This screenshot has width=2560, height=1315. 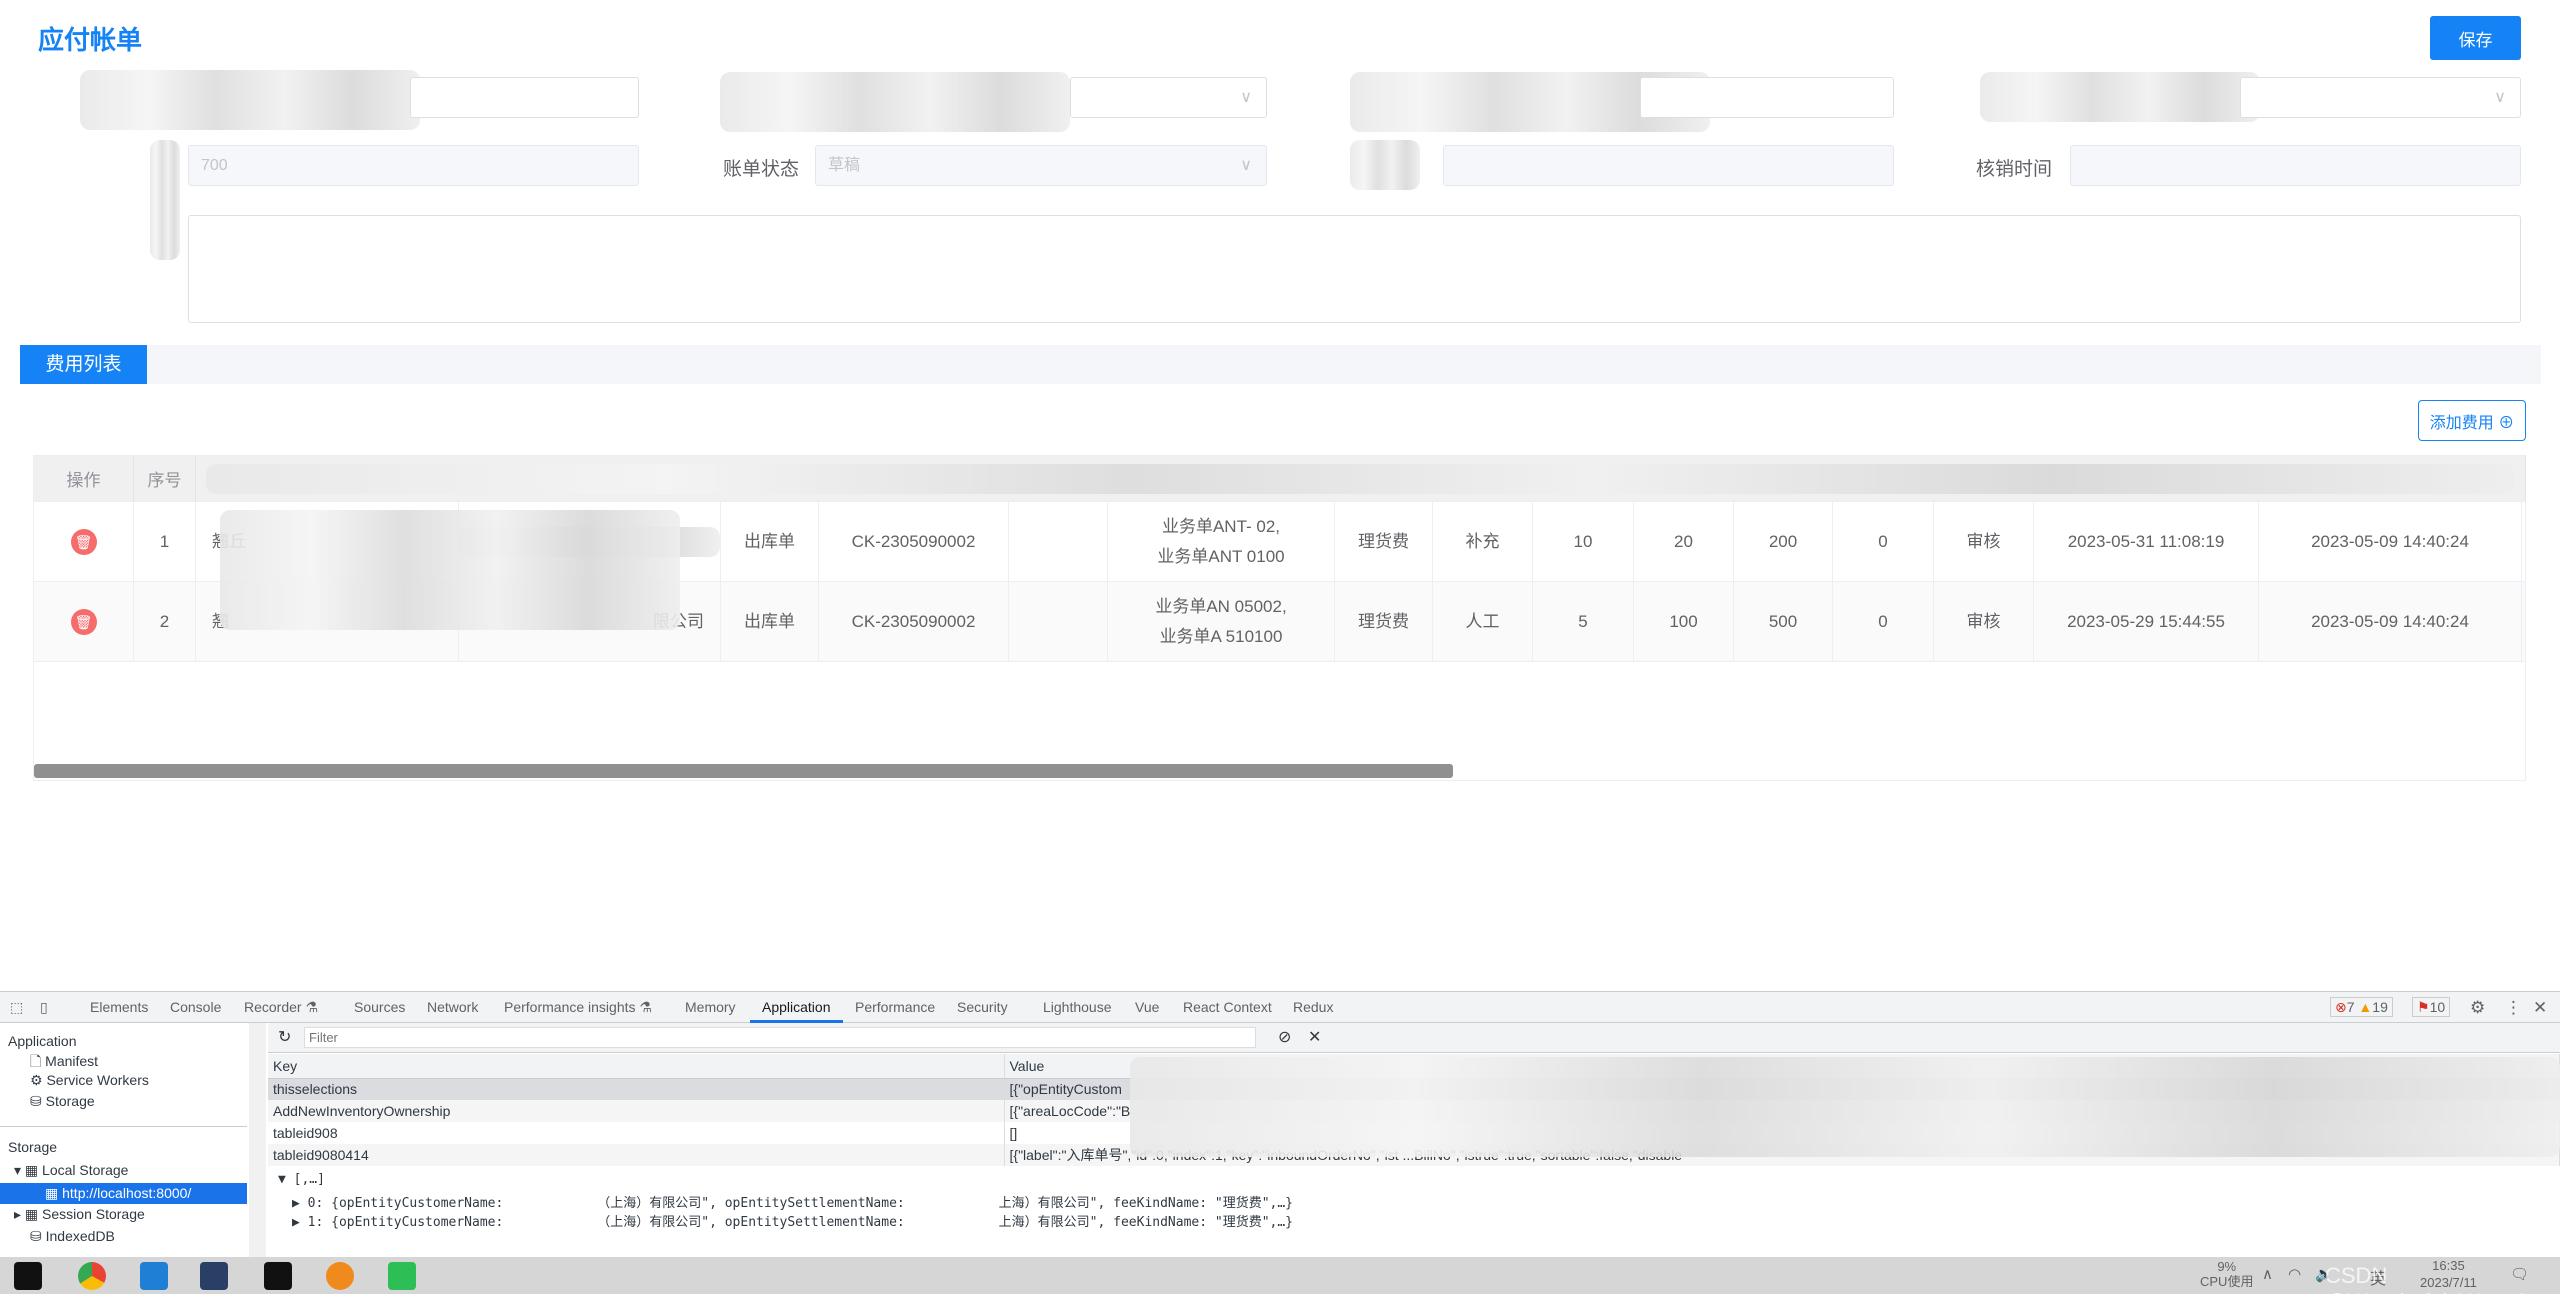 What do you see at coordinates (257, 1140) in the screenshot?
I see `sidebar-scrollbar` at bounding box center [257, 1140].